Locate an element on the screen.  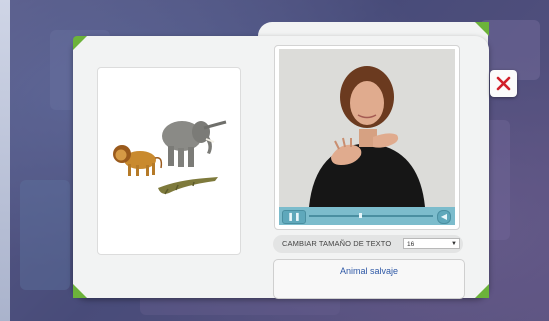
lion-illustration is located at coordinates (138, 160).